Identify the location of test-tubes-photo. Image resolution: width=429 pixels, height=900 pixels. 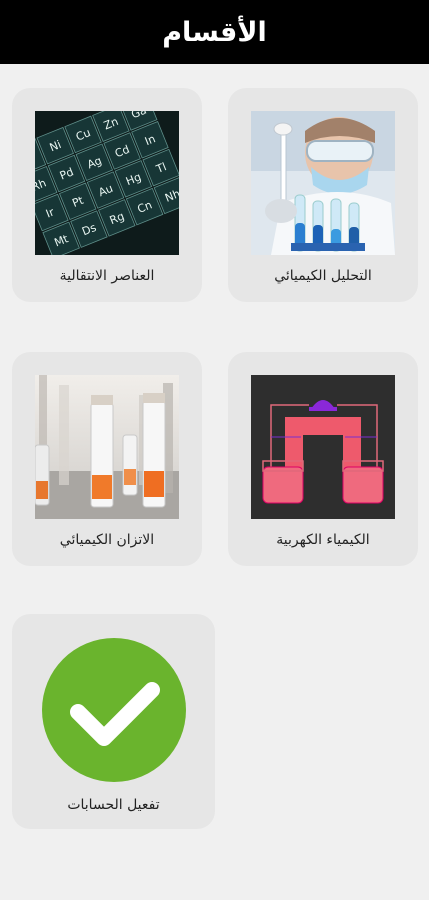
(107, 447).